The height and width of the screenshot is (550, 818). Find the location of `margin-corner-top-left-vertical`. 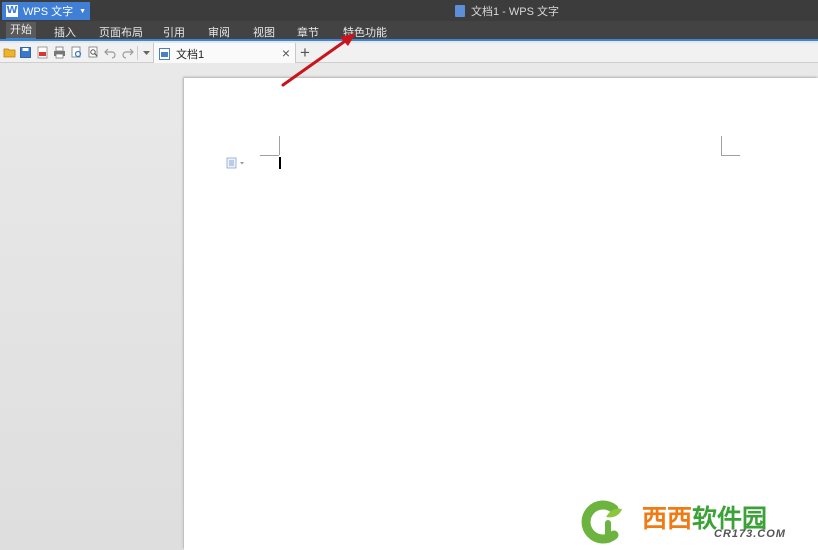

margin-corner-top-left-vertical is located at coordinates (279, 145).